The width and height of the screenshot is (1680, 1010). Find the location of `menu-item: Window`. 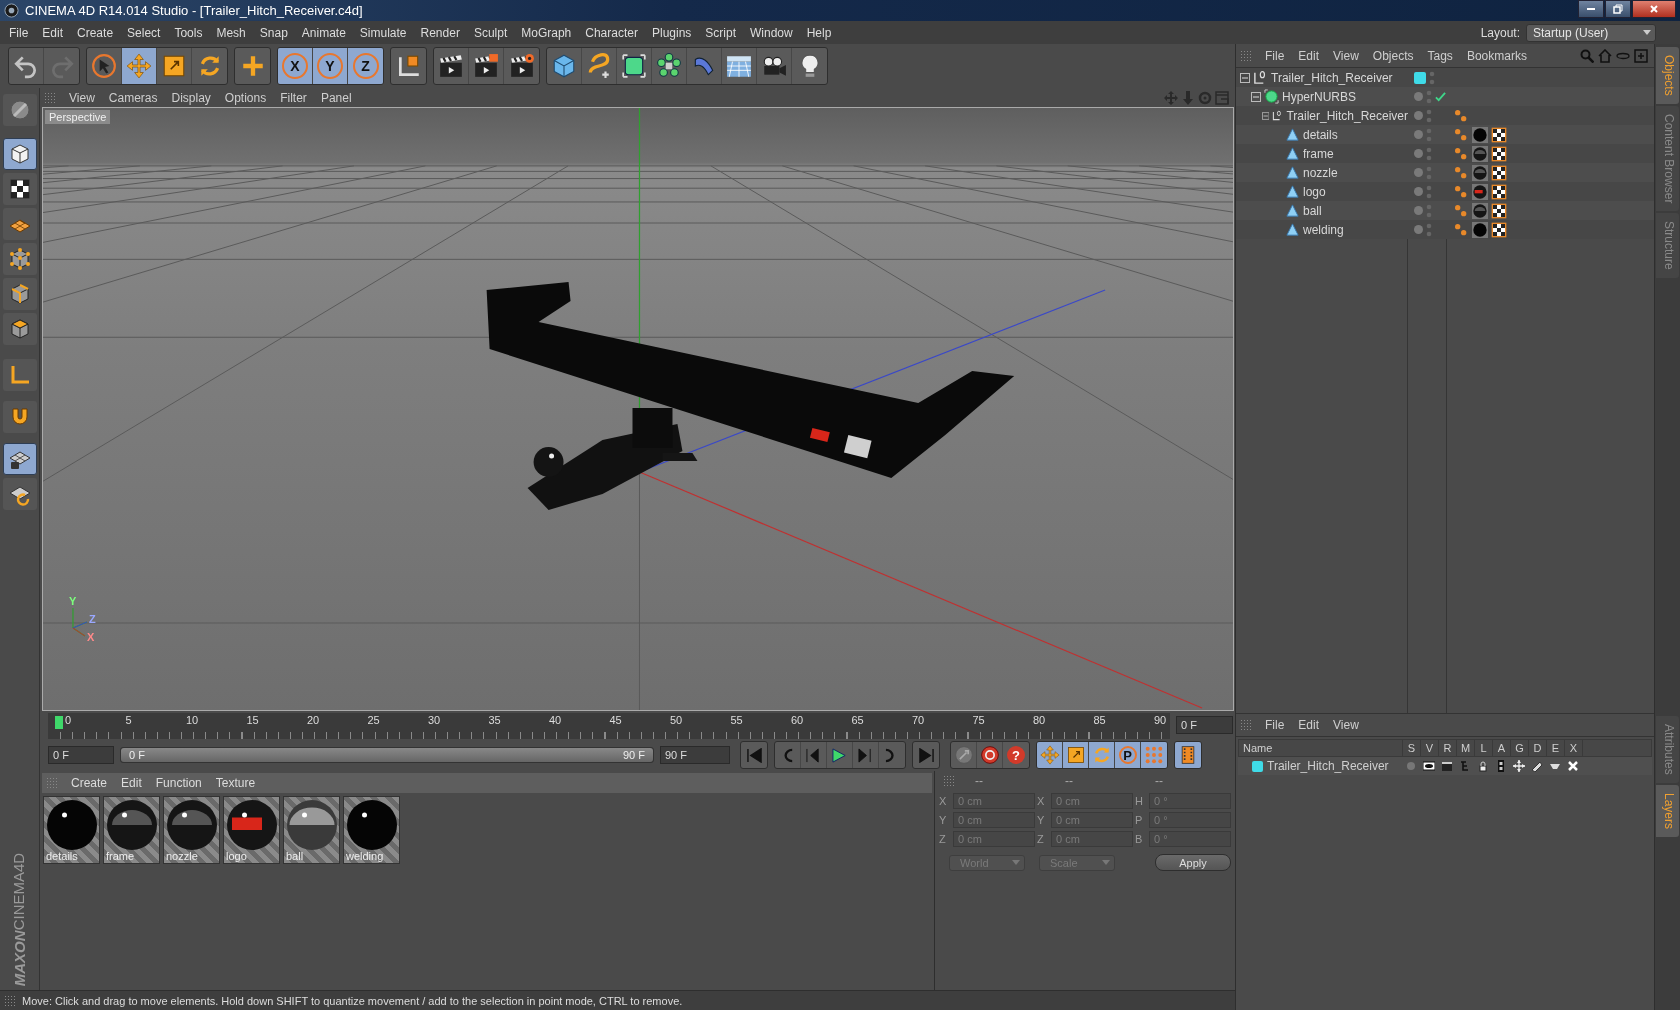

menu-item: Window is located at coordinates (771, 32).